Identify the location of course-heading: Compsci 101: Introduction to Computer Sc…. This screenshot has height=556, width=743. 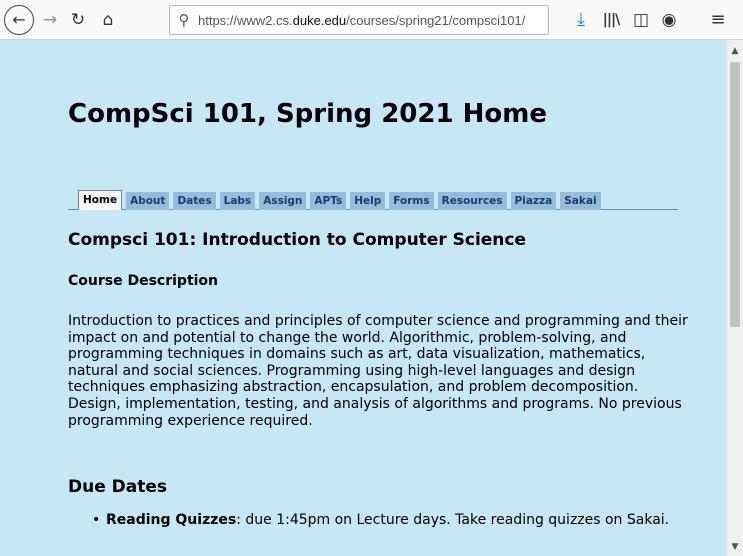
(297, 240).